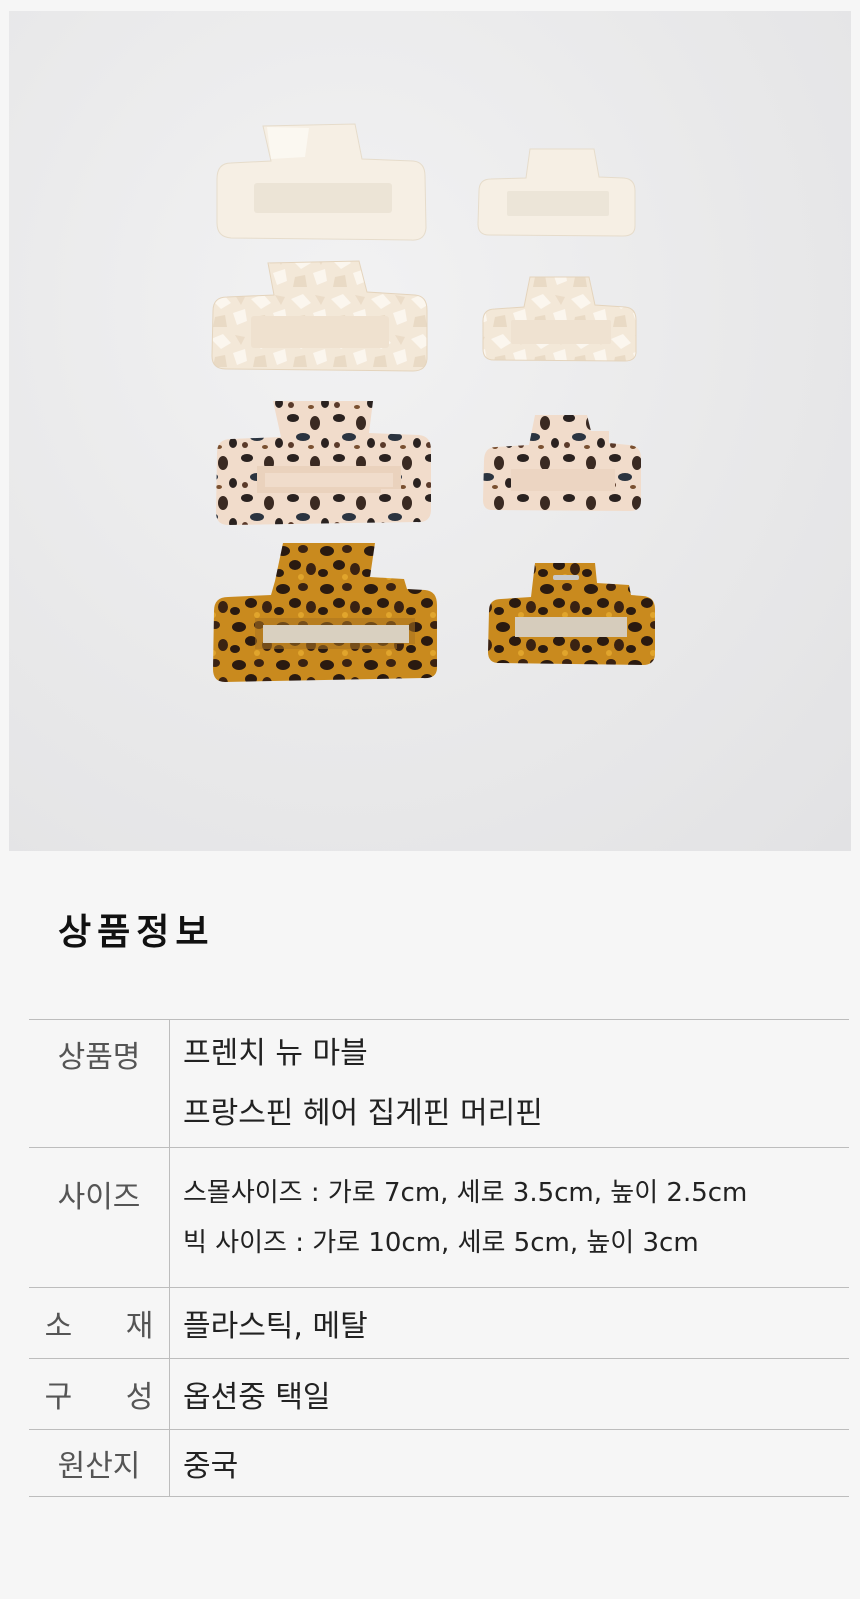 Image resolution: width=860 pixels, height=1599 pixels. I want to click on value-line: 중국, so click(211, 1466).